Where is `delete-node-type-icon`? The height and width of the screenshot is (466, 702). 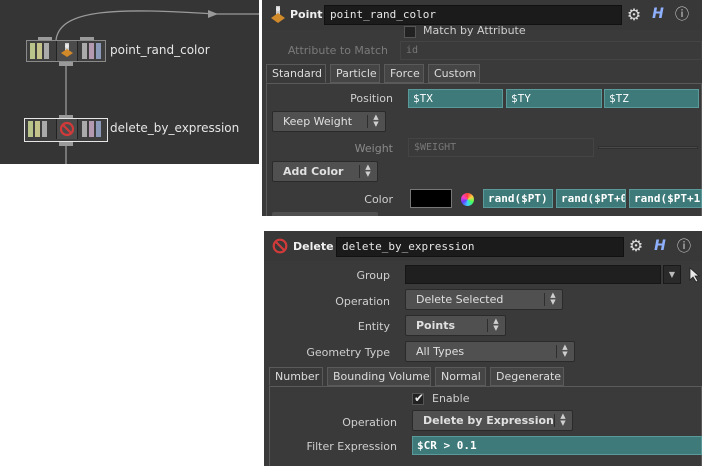 delete-node-type-icon is located at coordinates (280, 248).